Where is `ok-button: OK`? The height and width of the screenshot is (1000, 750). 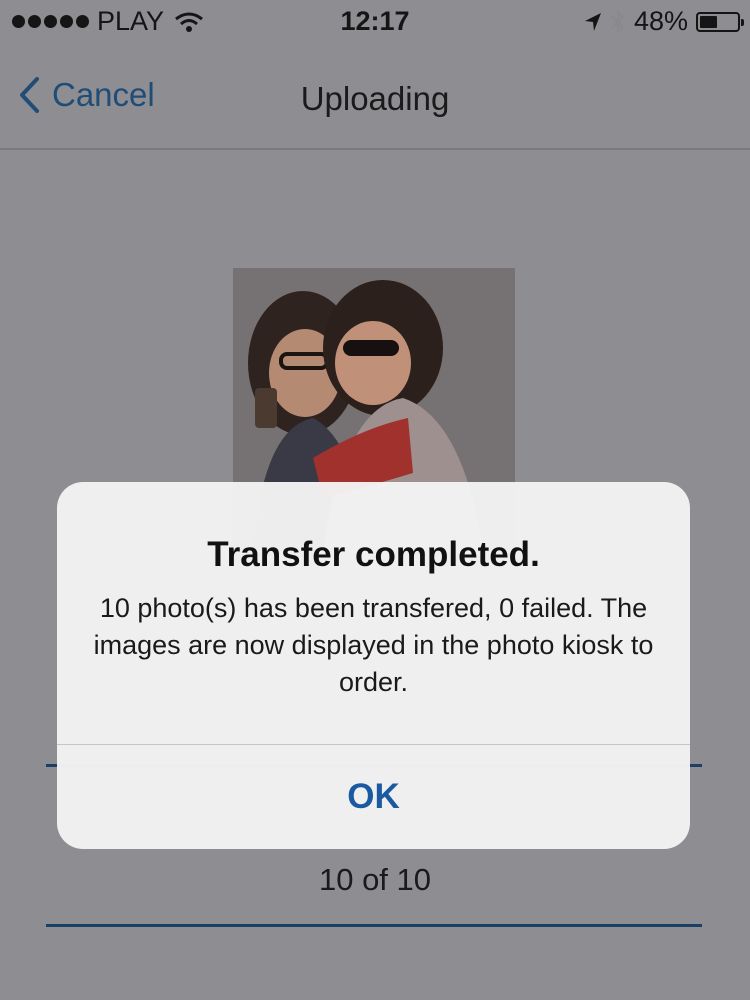 ok-button: OK is located at coordinates (373, 797).